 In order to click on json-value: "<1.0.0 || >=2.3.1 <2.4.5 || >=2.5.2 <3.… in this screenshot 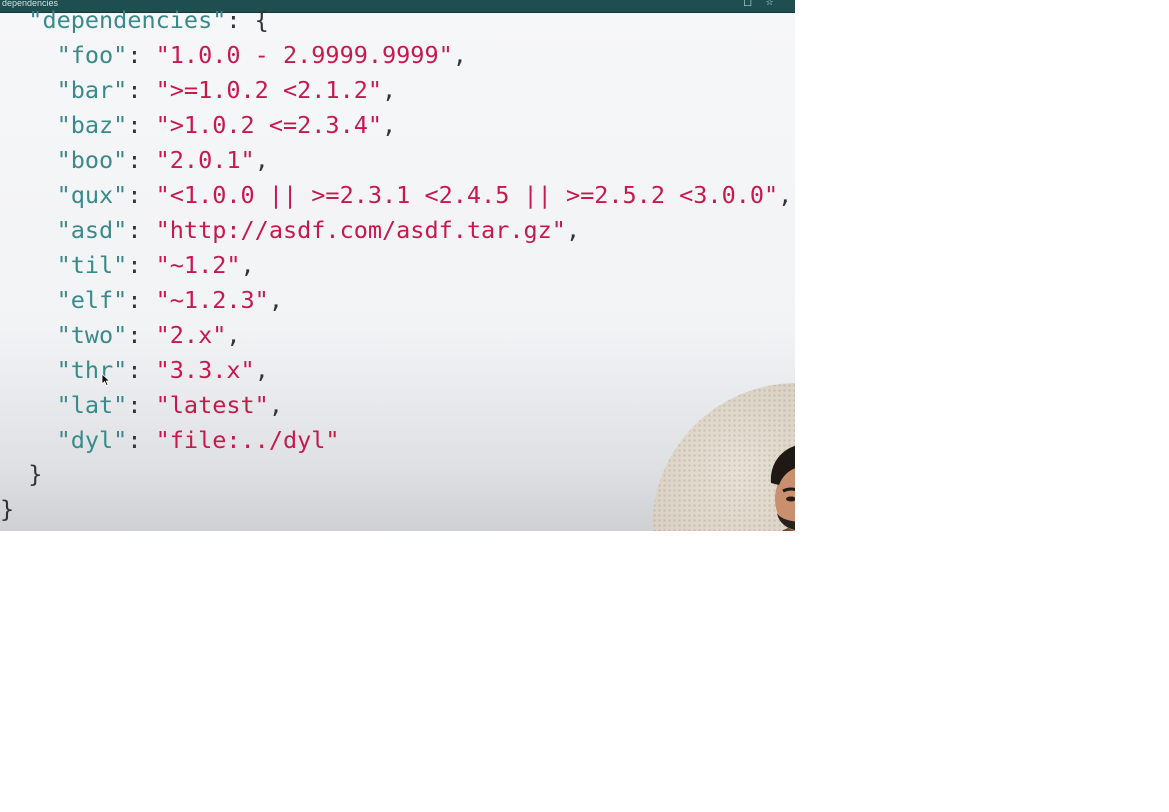, I will do `click(467, 195)`.